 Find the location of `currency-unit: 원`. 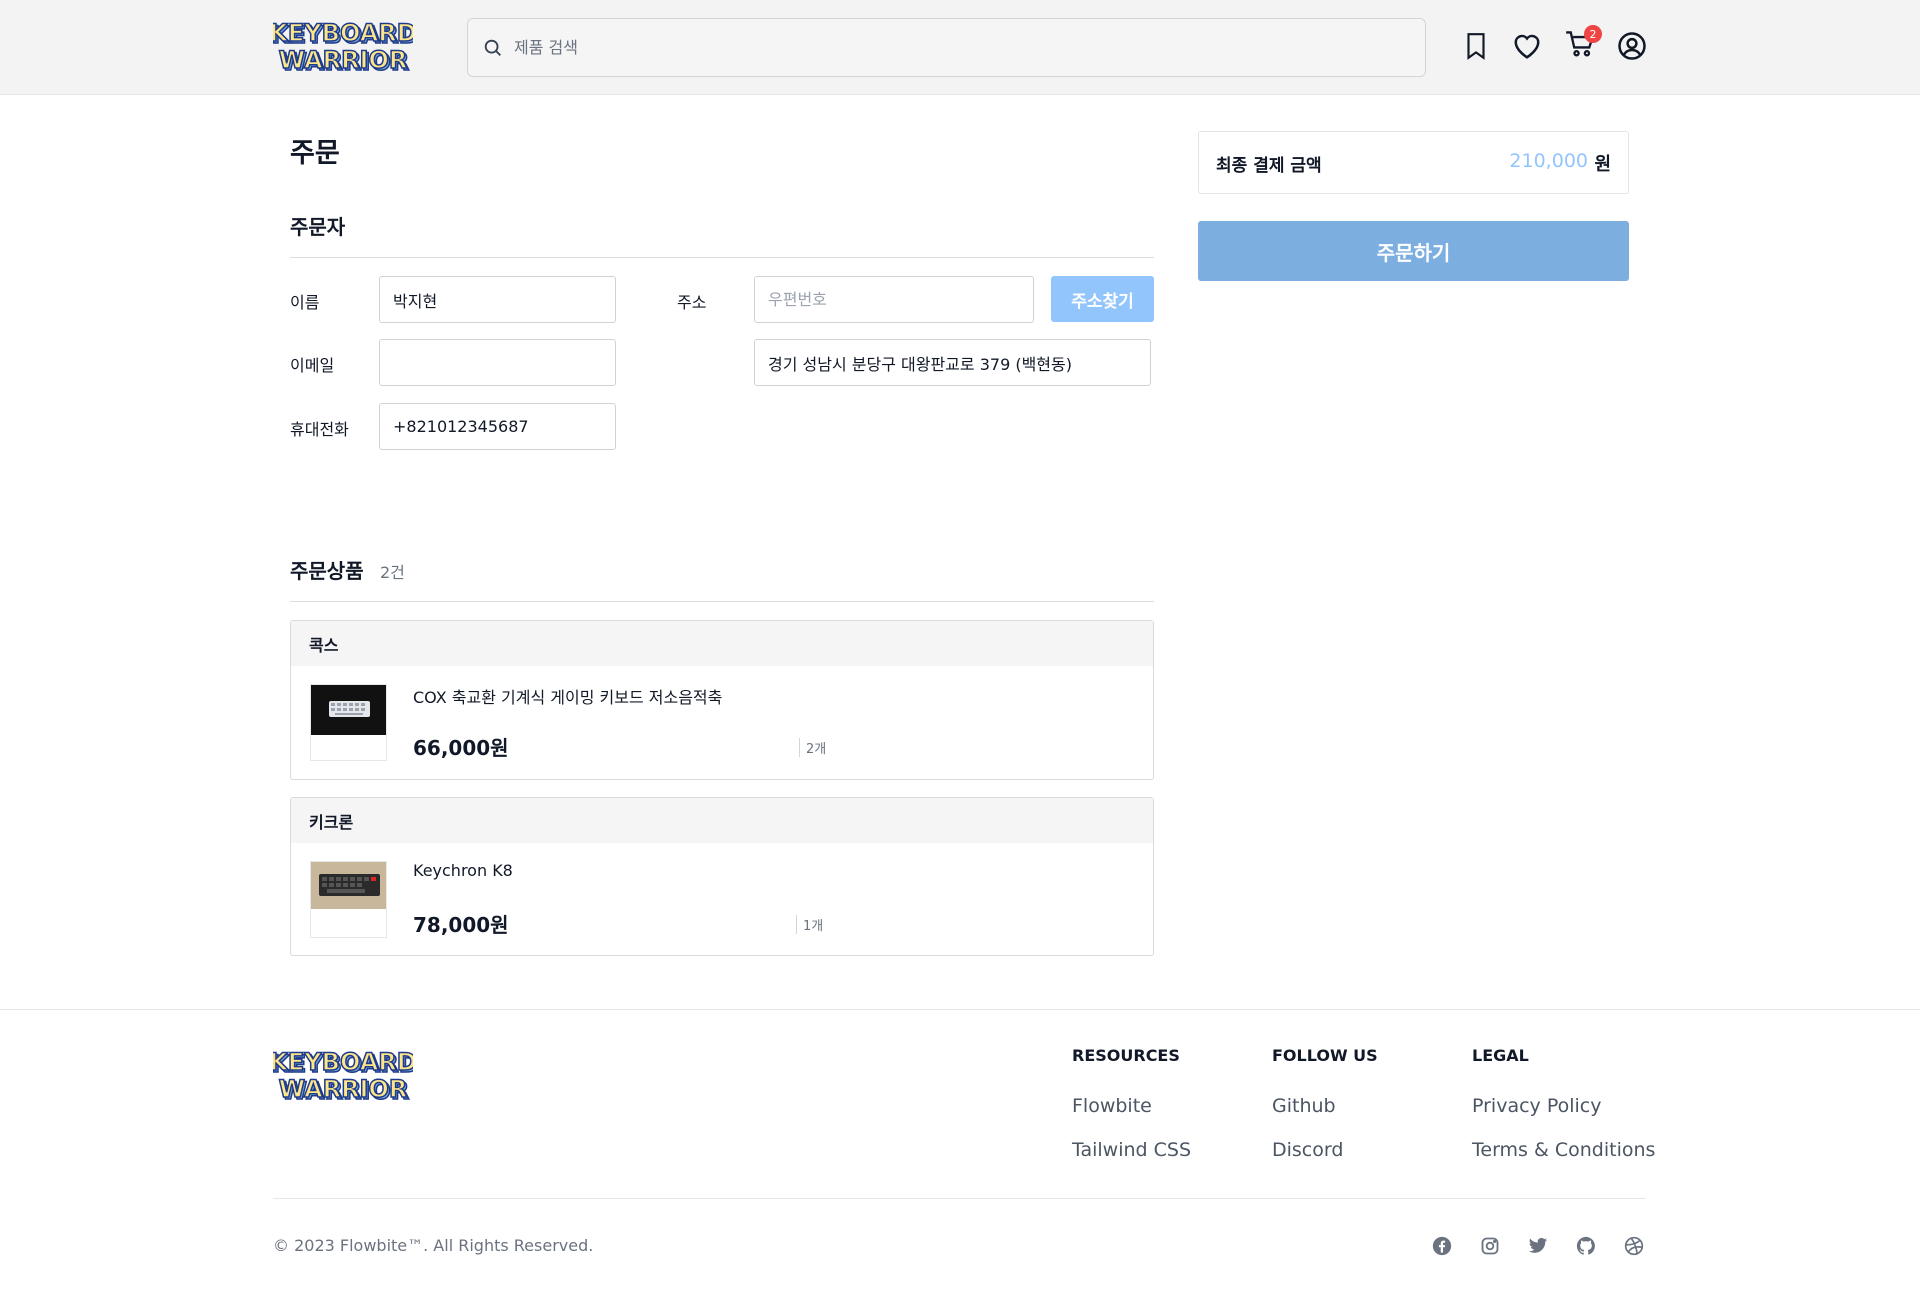

currency-unit: 원 is located at coordinates (1602, 164).